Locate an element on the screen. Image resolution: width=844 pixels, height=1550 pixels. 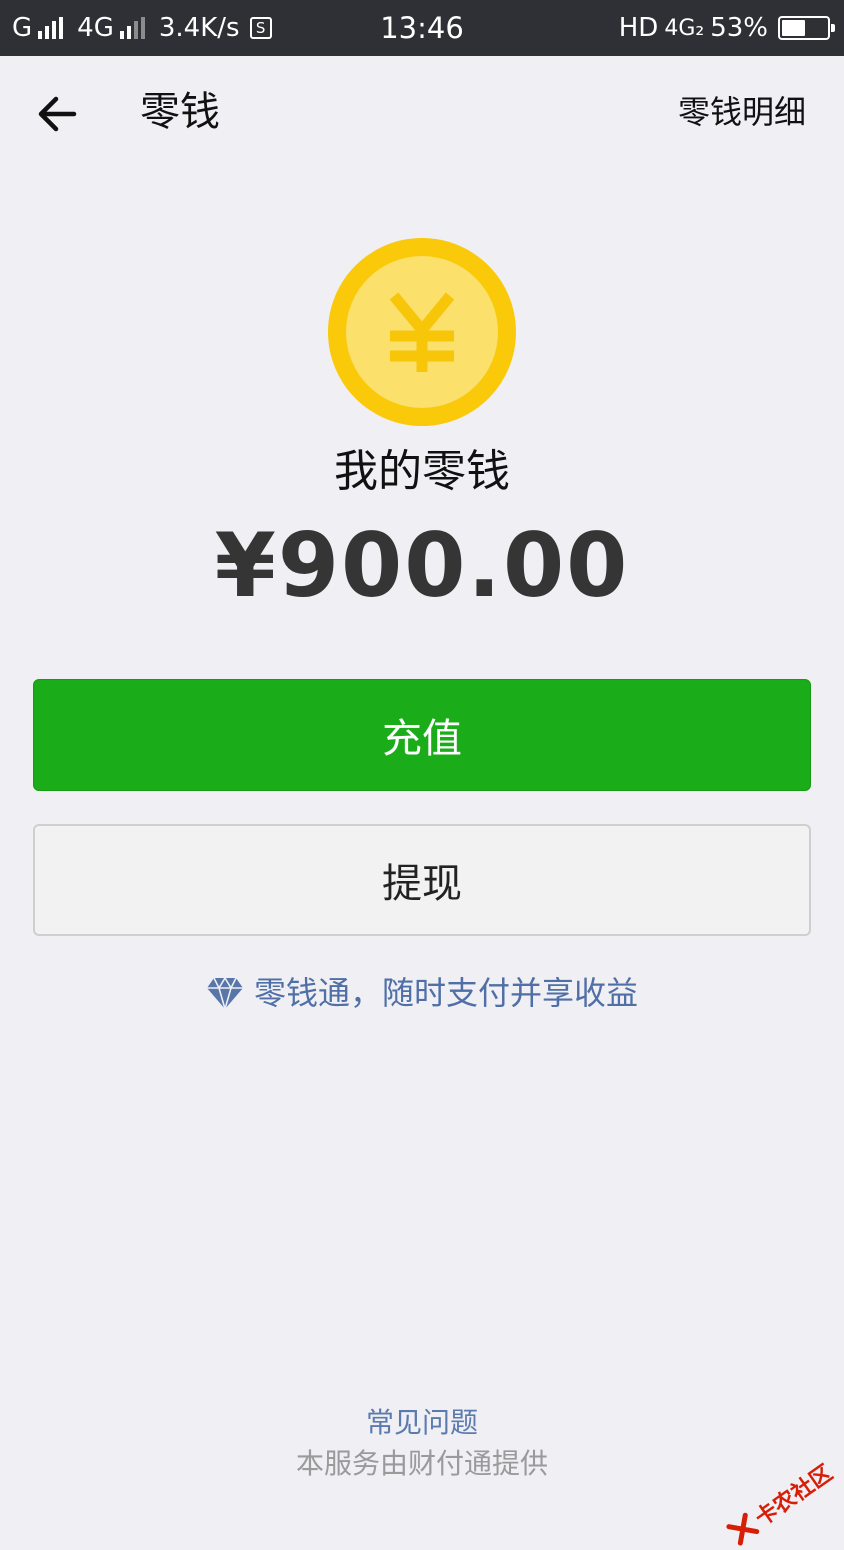
yuan-coin-icon is located at coordinates (422, 332).